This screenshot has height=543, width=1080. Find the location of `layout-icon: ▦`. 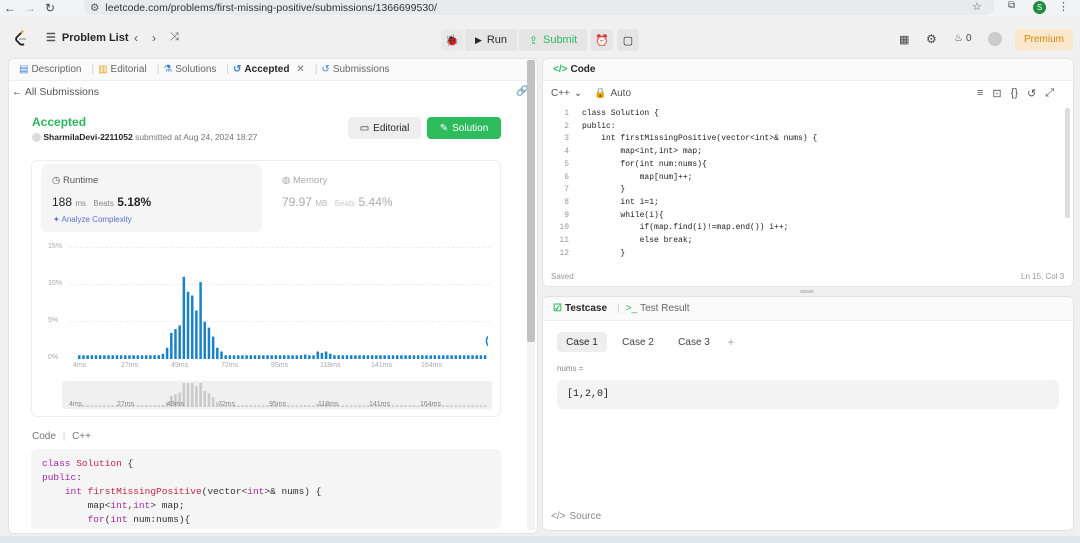

layout-icon: ▦ is located at coordinates (904, 39).